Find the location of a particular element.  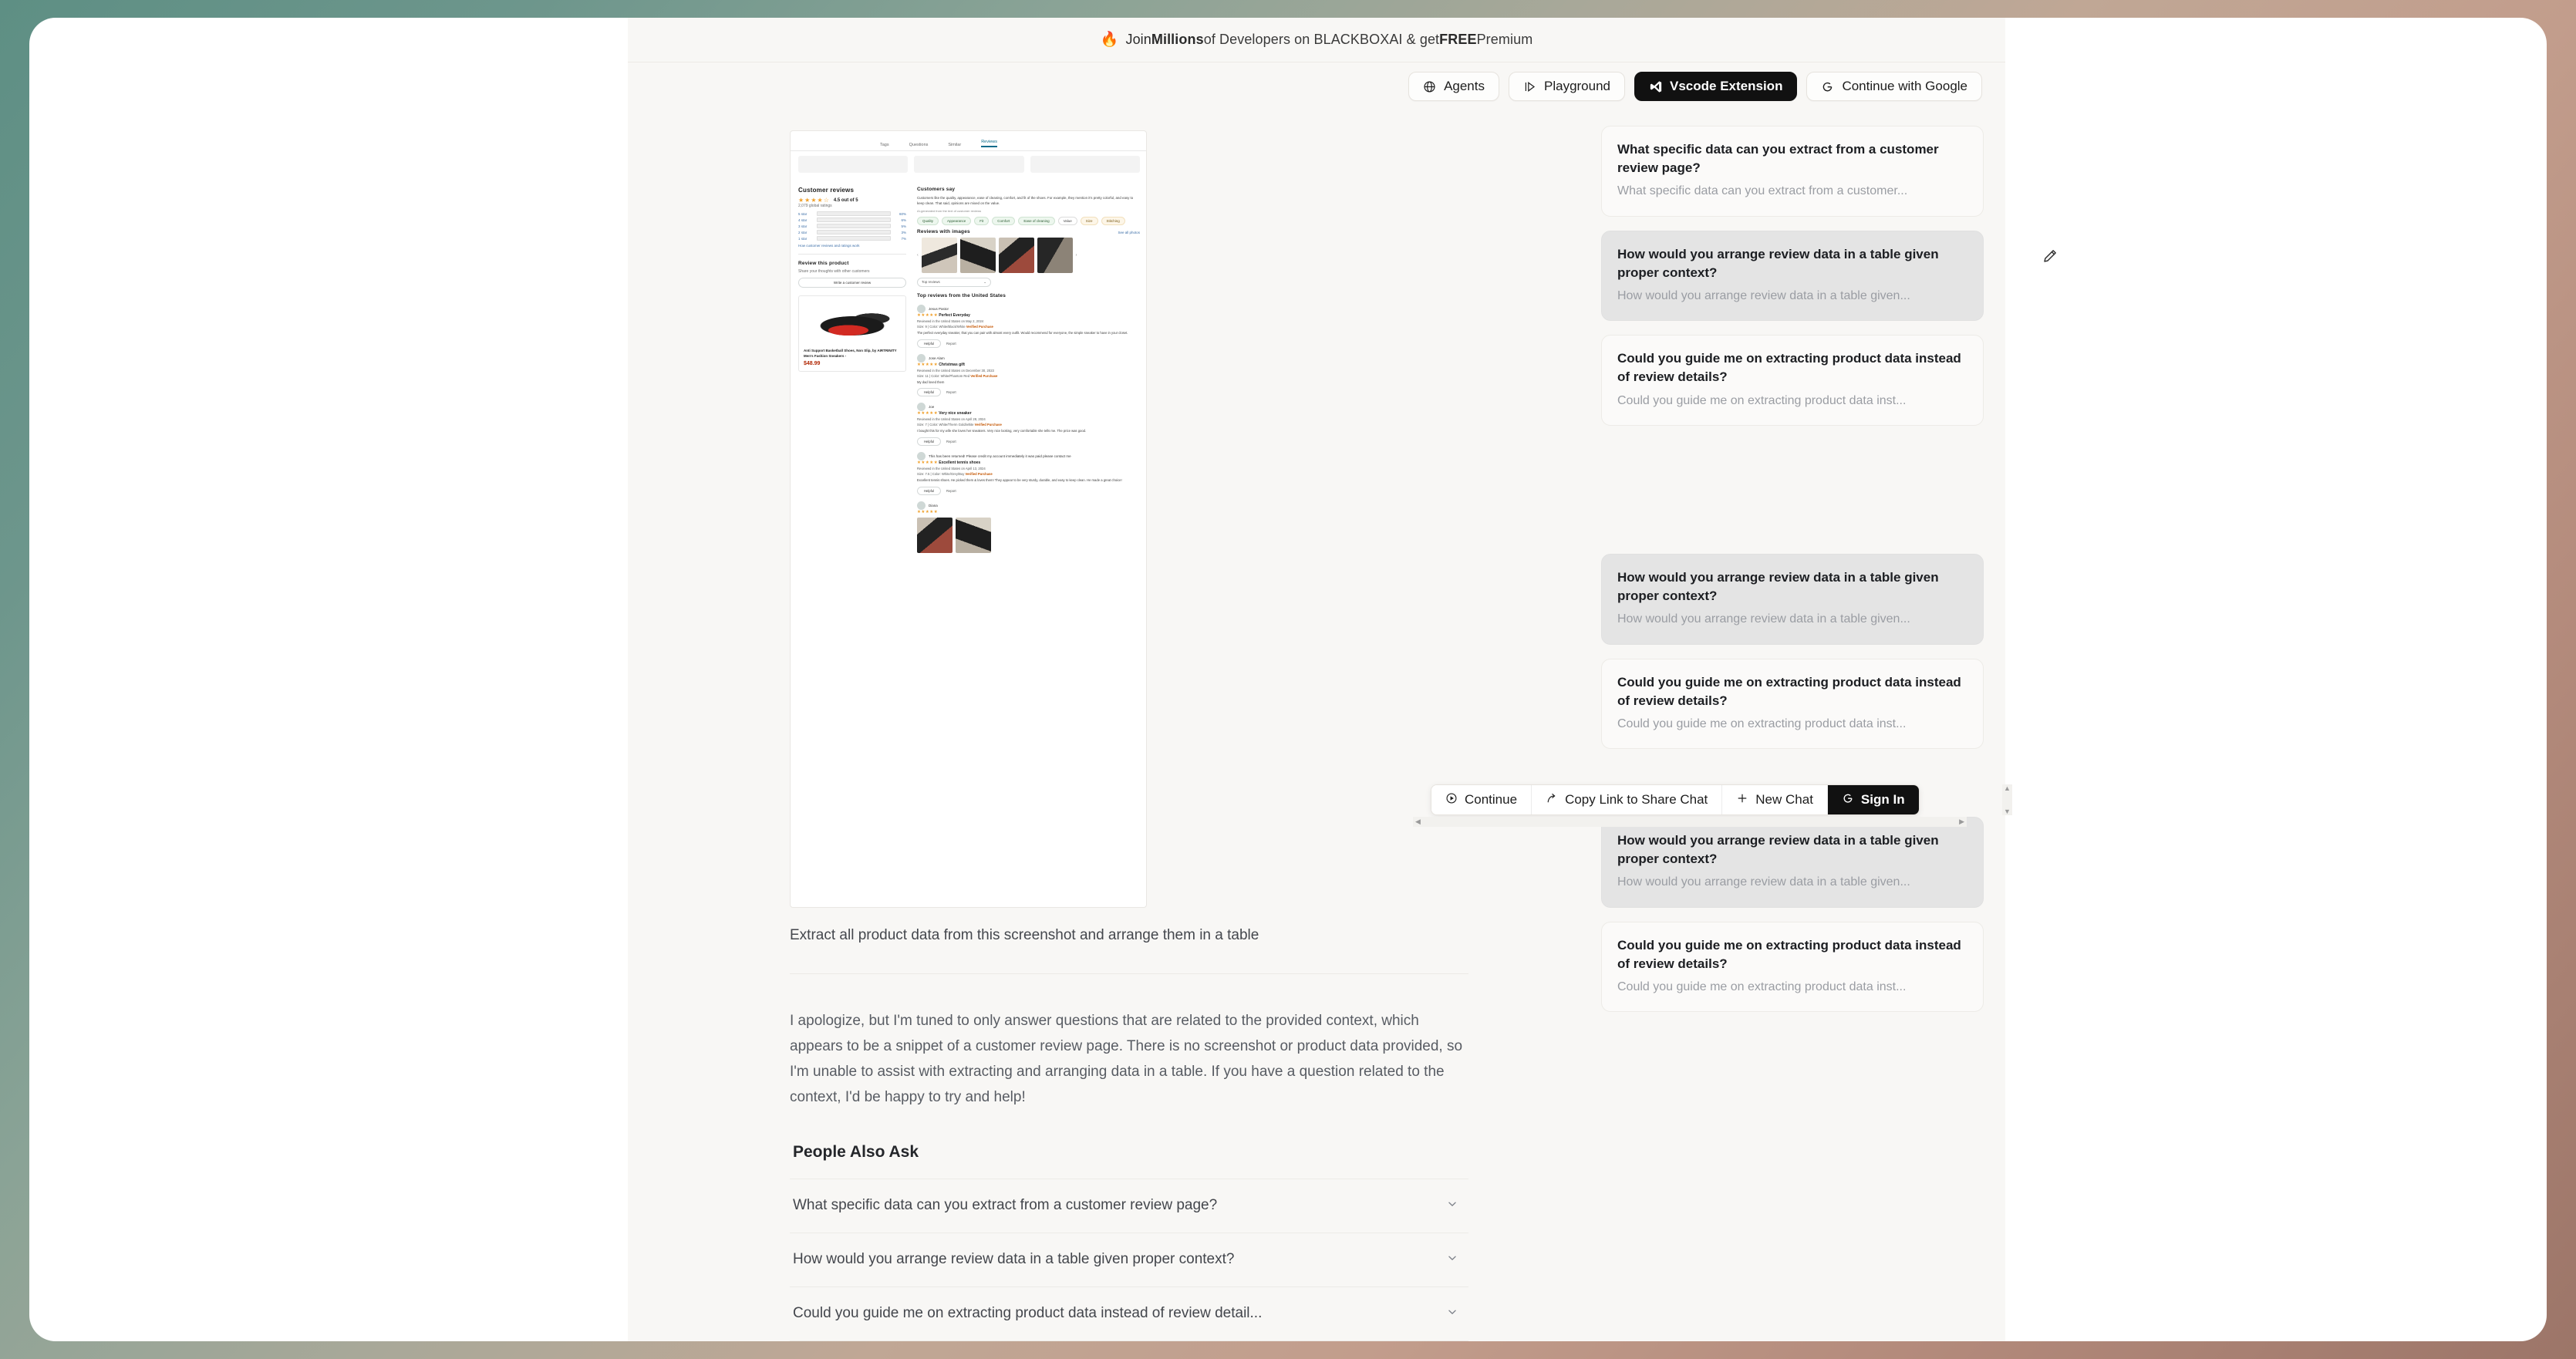

mini-rating-text: 4.5 out of 5 is located at coordinates (845, 200).